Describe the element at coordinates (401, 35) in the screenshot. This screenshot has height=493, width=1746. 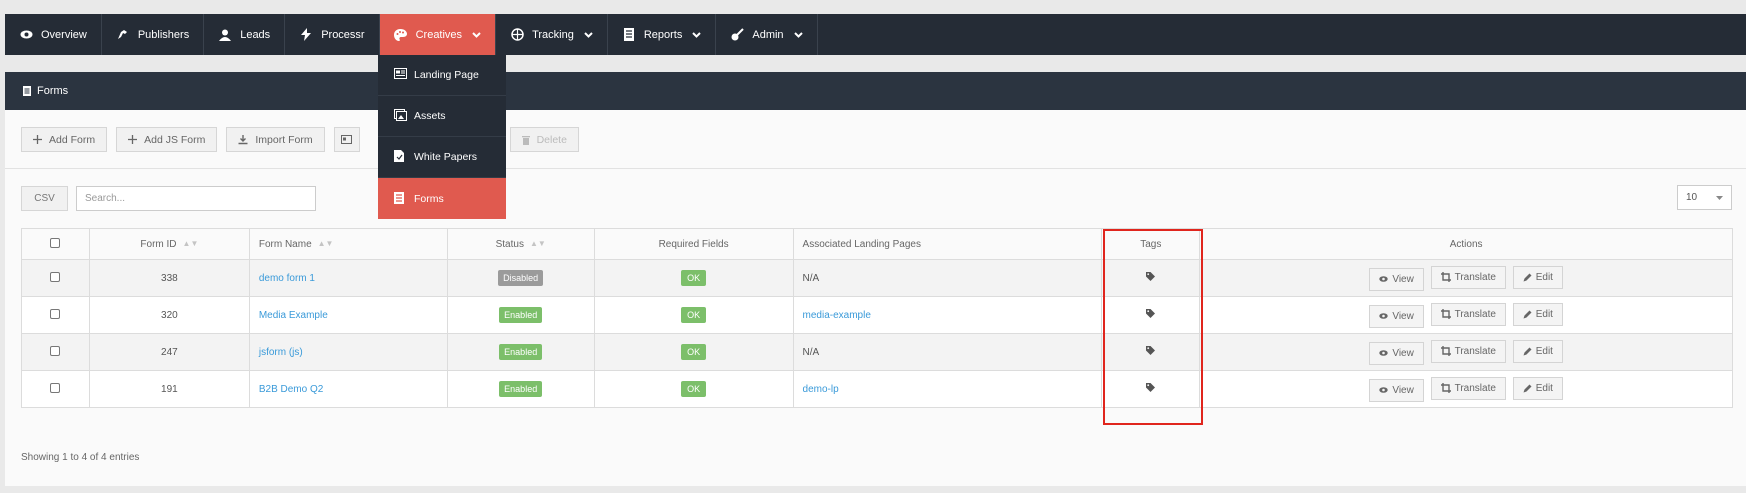
I see `palette-icon` at that location.